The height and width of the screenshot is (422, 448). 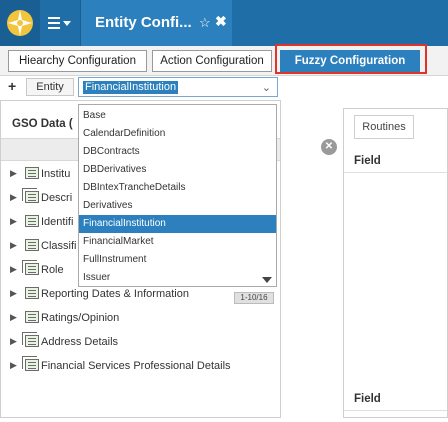 I want to click on plus-icon: +, so click(x=12, y=86).